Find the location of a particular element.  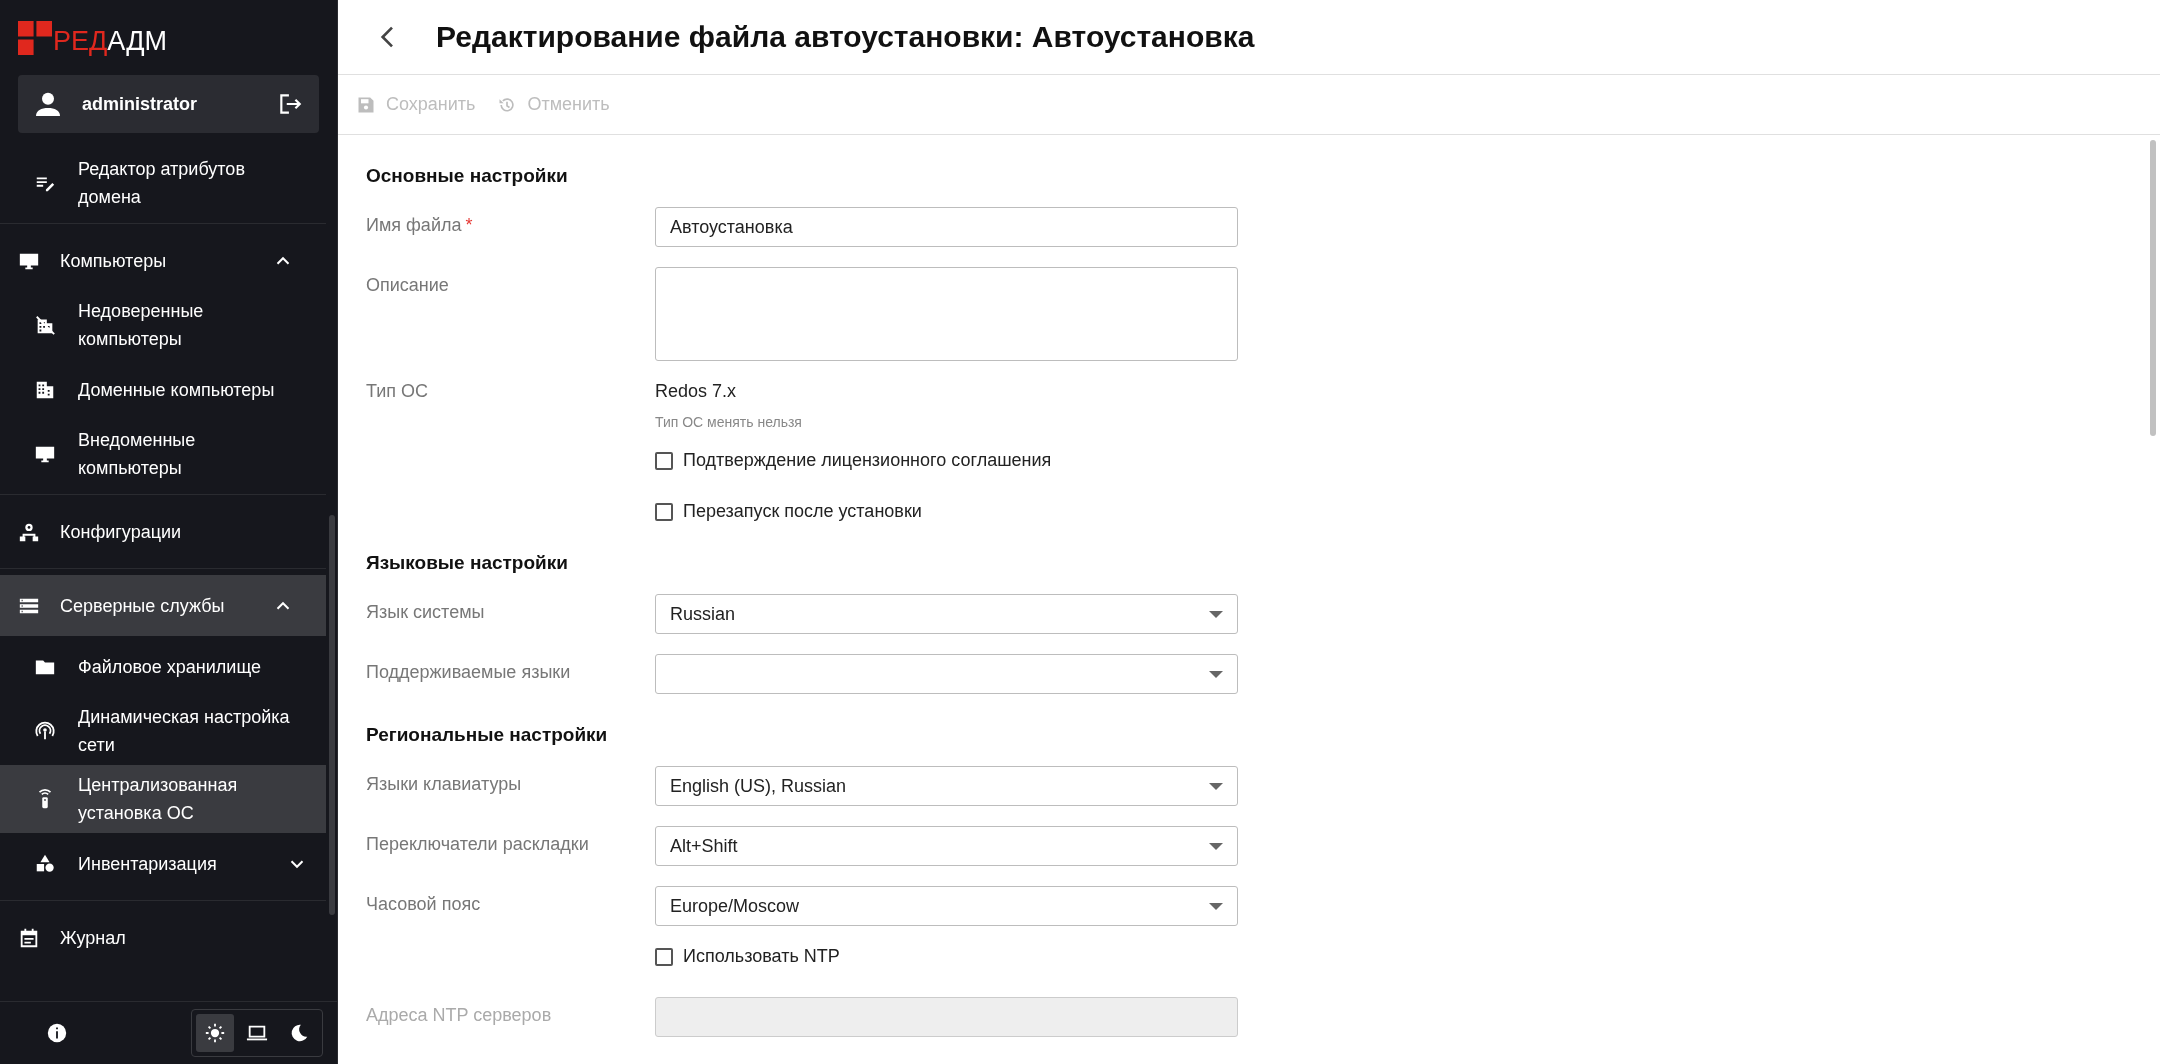

dropdown-field: Alt+Shift is located at coordinates (946, 846).